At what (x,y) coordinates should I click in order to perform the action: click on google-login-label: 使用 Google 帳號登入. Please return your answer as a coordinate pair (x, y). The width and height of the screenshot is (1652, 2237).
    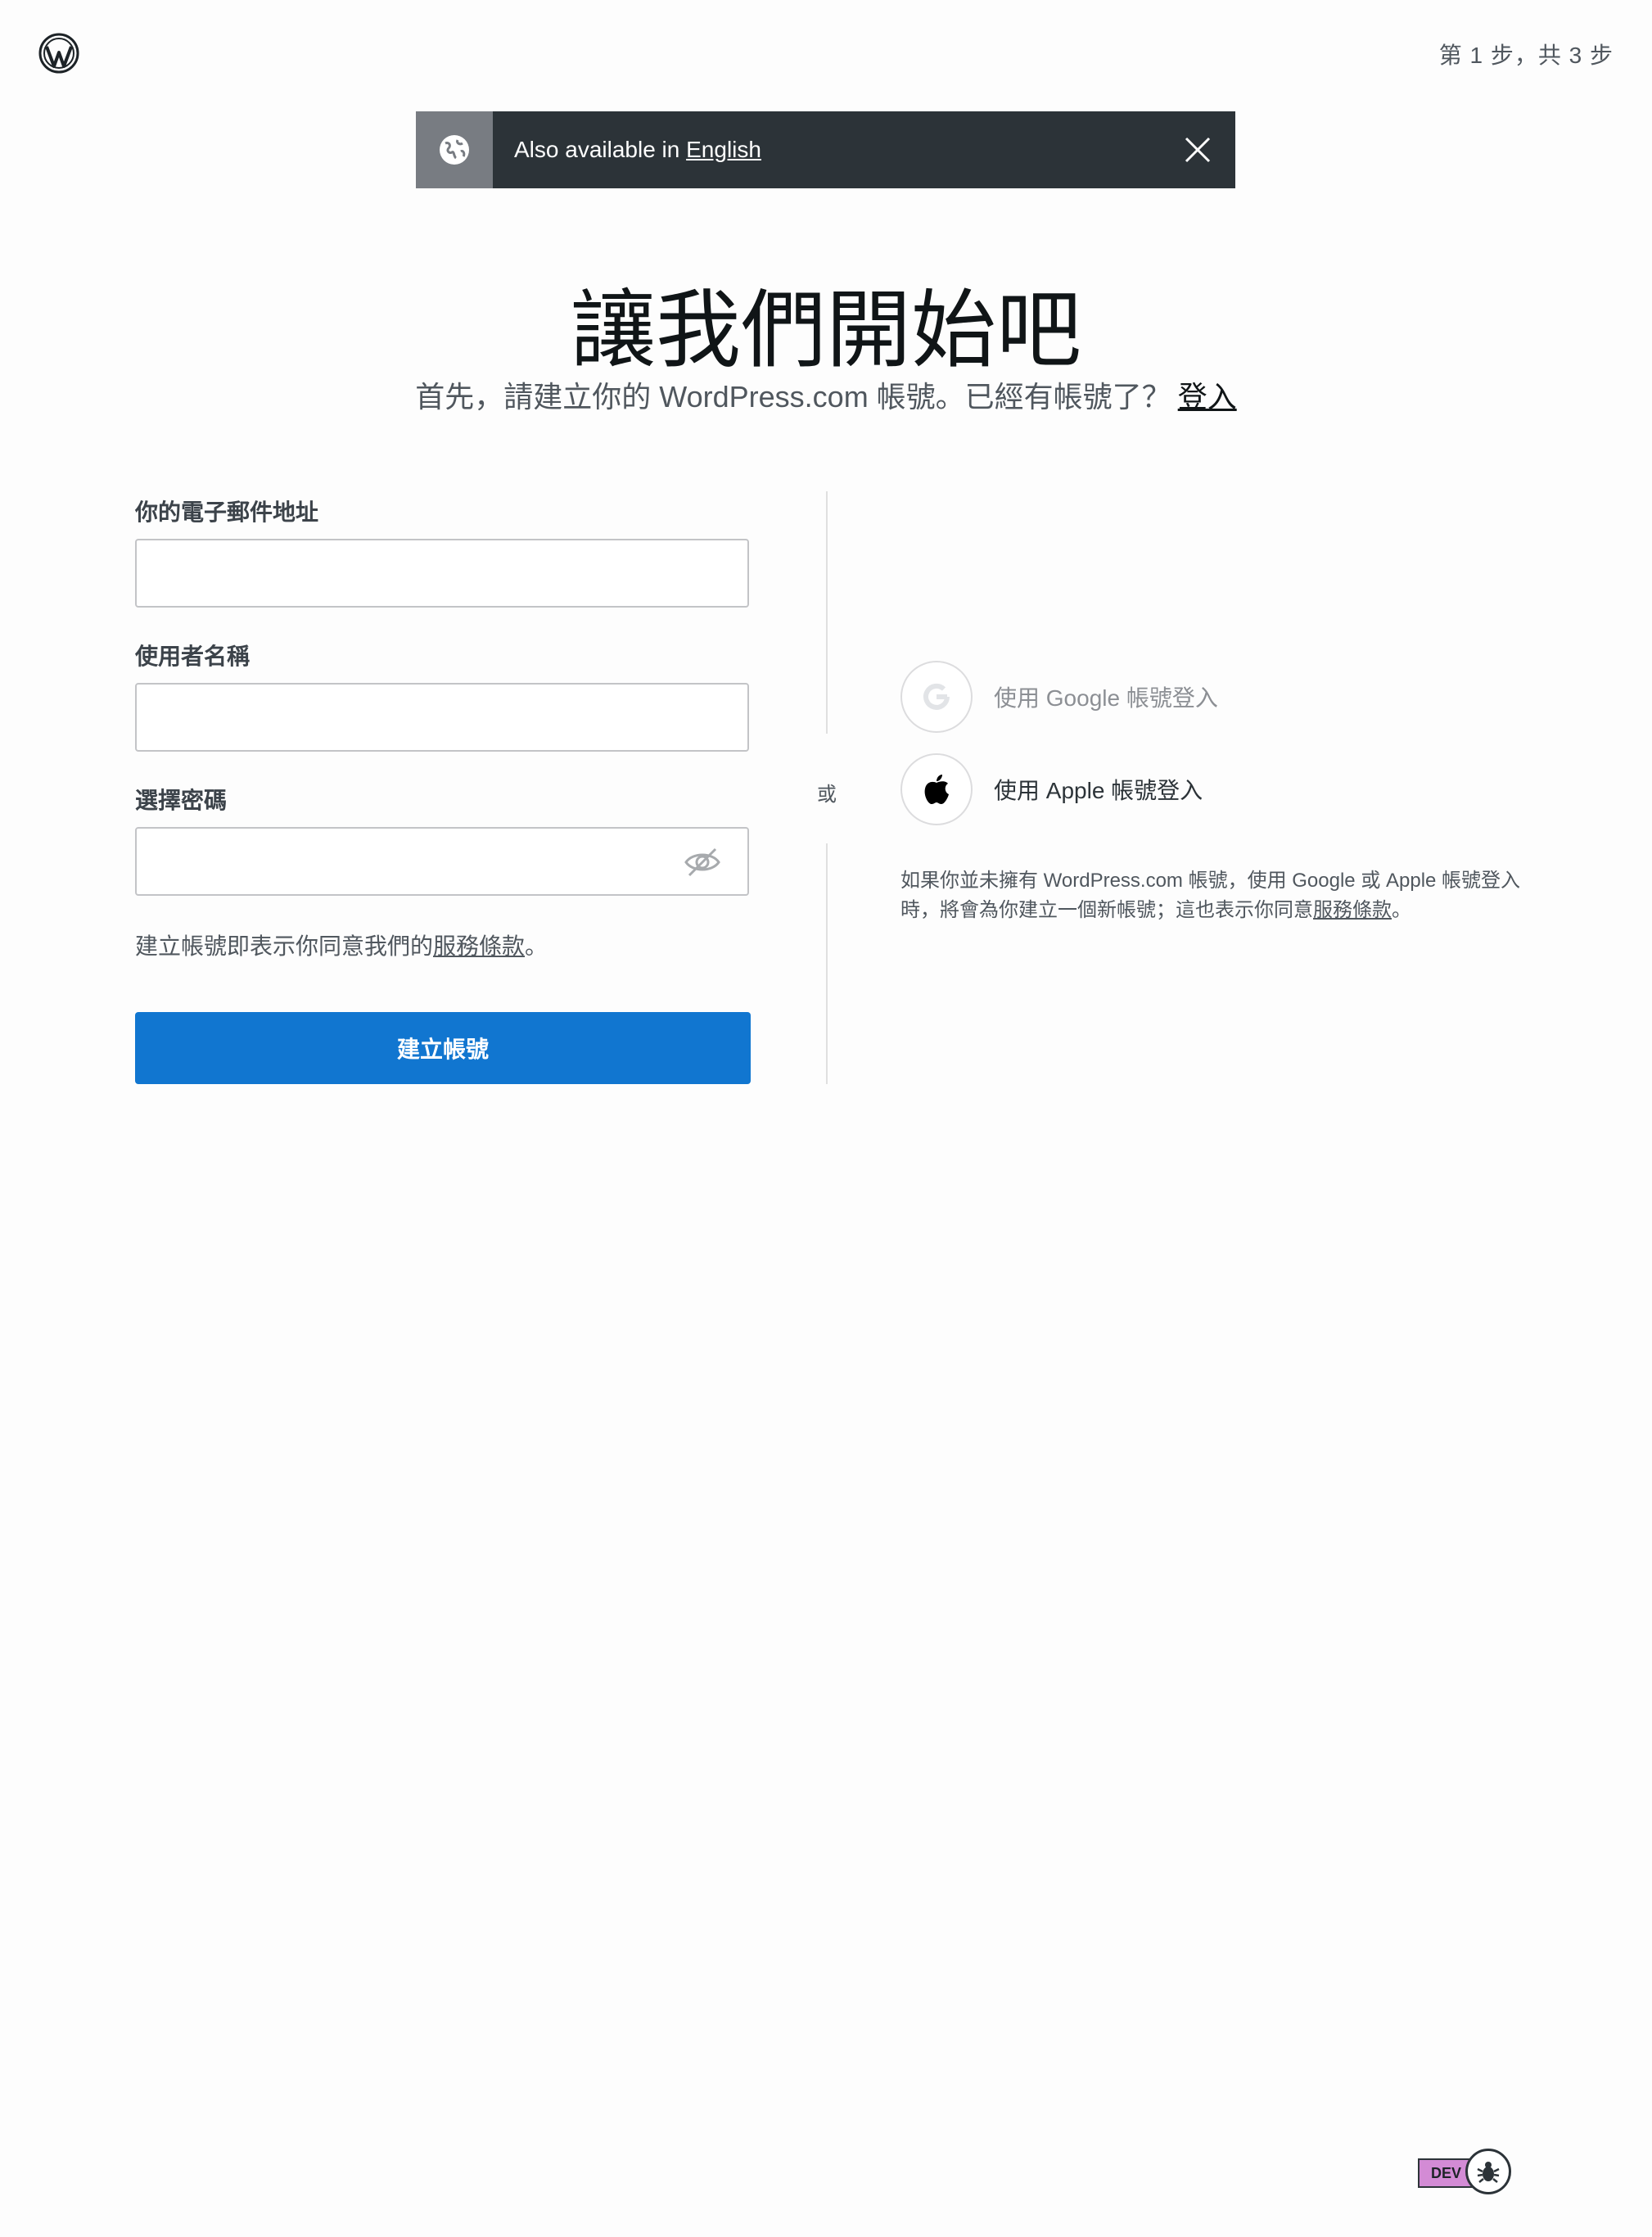
    Looking at the image, I should click on (1106, 698).